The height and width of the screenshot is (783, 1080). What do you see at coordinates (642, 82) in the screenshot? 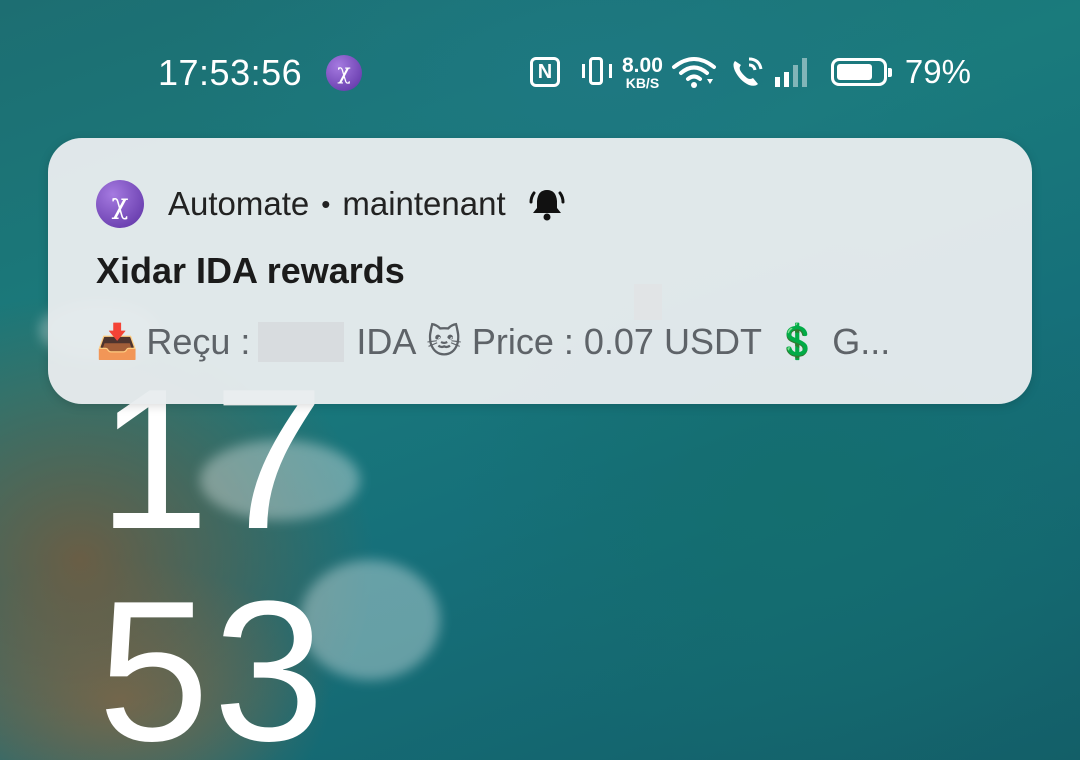
I see `network-speed-unit: KB/S` at bounding box center [642, 82].